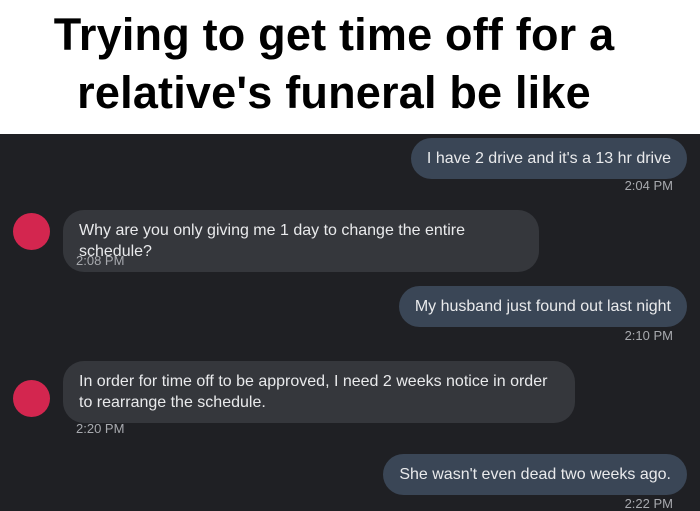 The height and width of the screenshot is (511, 700). What do you see at coordinates (334, 92) in the screenshot?
I see `meme-caption-line-2: relative's funeral be like` at bounding box center [334, 92].